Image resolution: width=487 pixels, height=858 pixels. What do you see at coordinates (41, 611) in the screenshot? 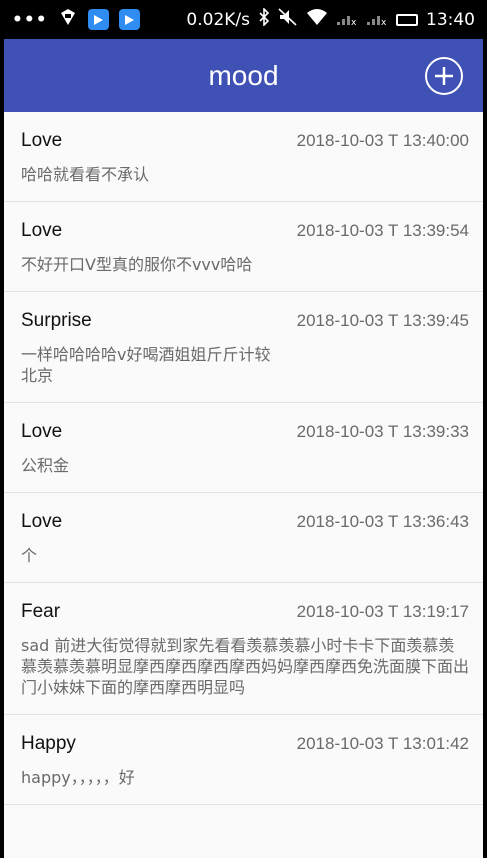
I see `mood-label: Fear` at bounding box center [41, 611].